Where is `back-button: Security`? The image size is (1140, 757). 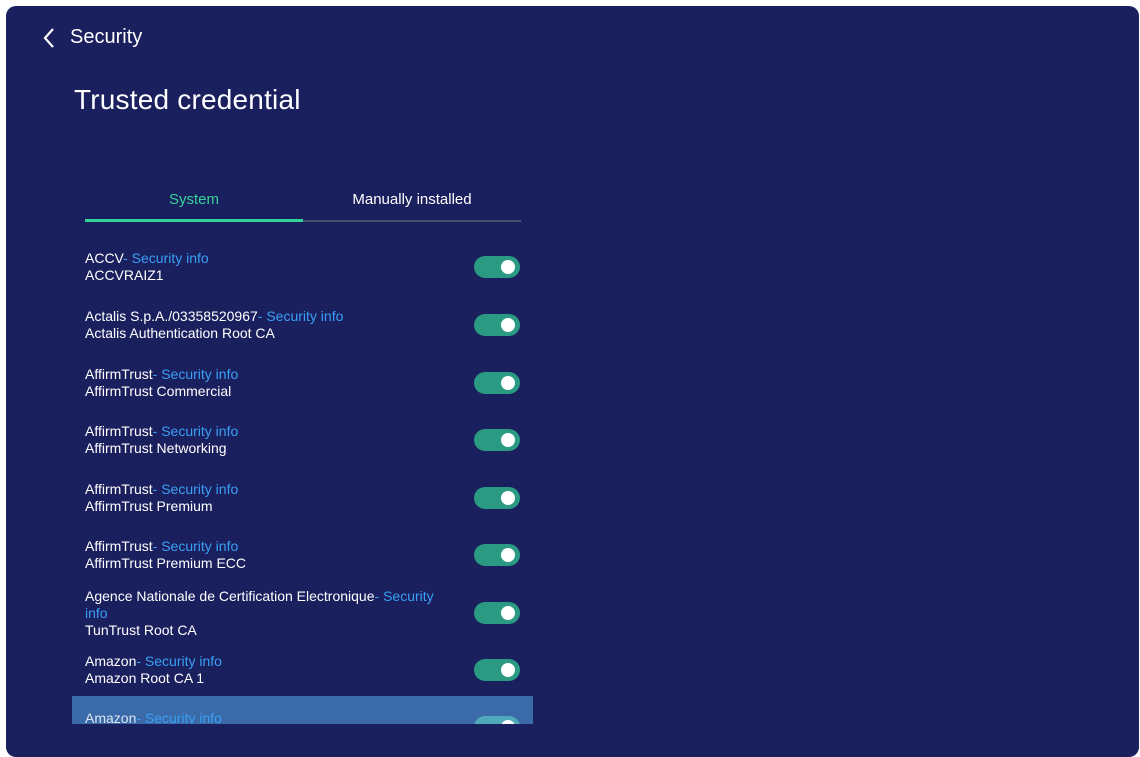 back-button: Security is located at coordinates (92, 37).